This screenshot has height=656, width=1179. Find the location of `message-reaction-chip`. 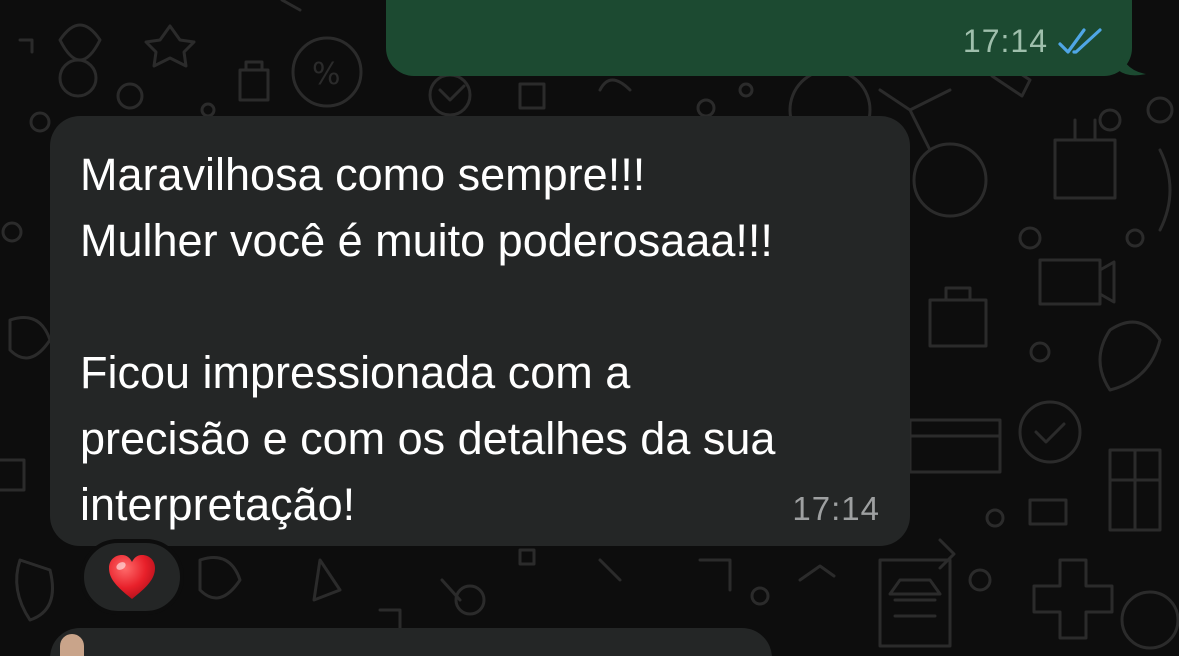

message-reaction-chip is located at coordinates (132, 577).